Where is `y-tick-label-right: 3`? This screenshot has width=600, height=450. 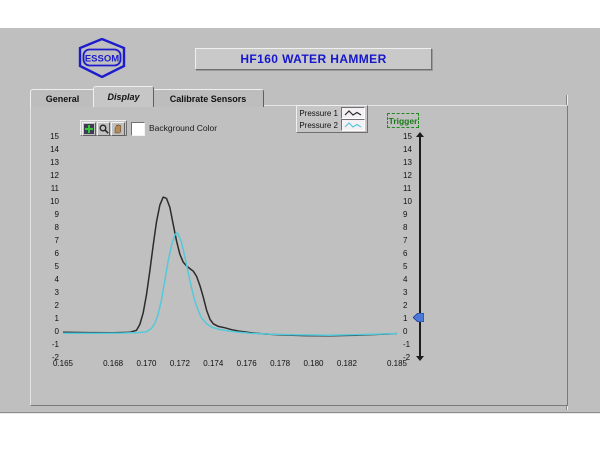
y-tick-label-right: 3 is located at coordinates (405, 292).